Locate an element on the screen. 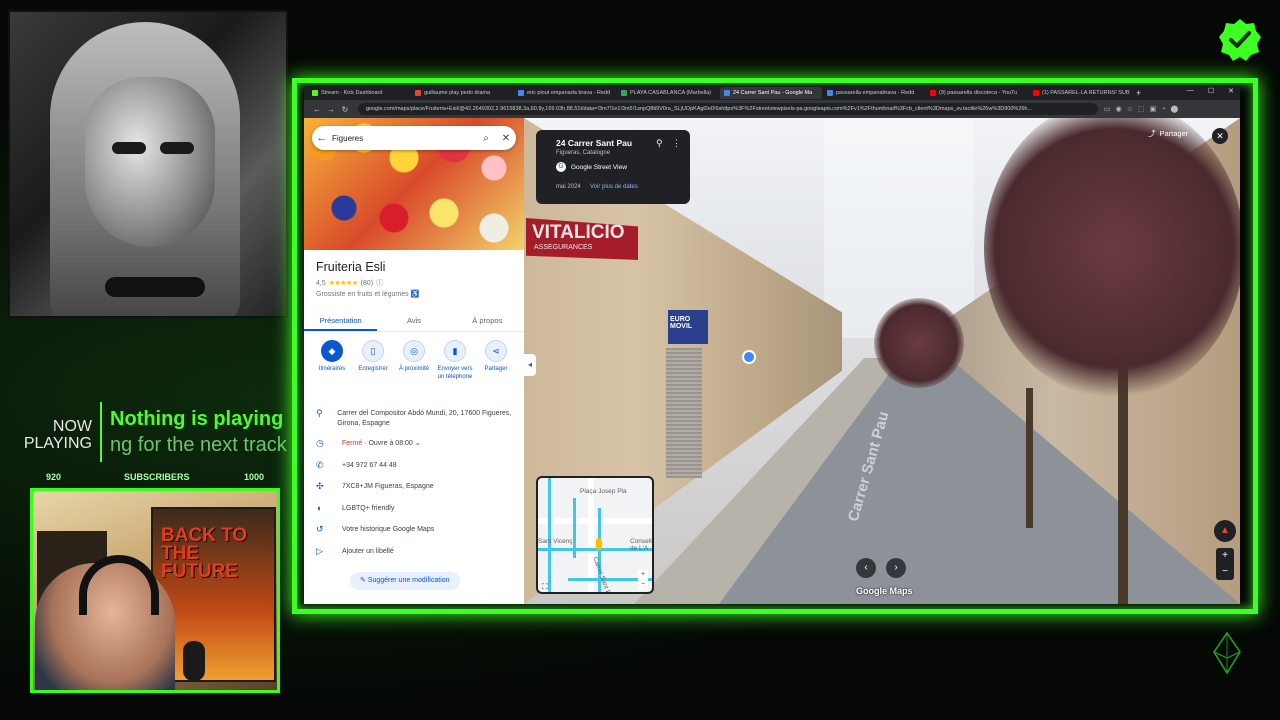 This screenshot has height=720, width=1280. new-tab-icon: + is located at coordinates (1138, 93).